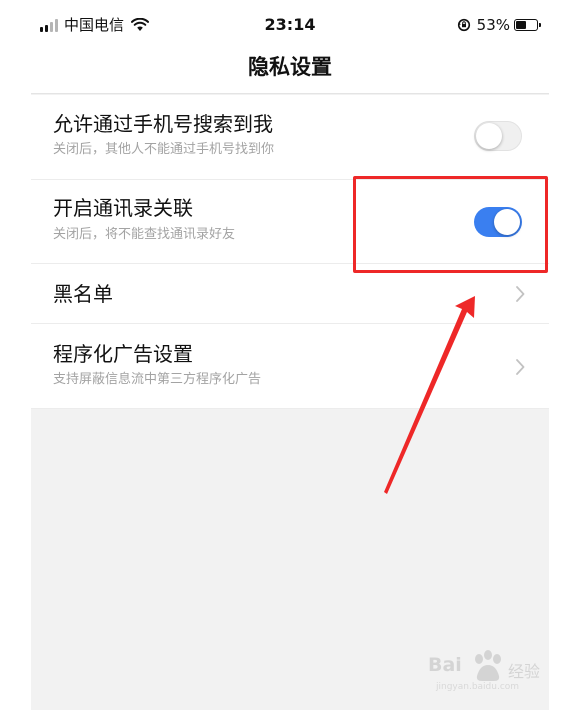 Image resolution: width=562 pixels, height=710 pixels. I want to click on battery-icon, so click(527, 25).